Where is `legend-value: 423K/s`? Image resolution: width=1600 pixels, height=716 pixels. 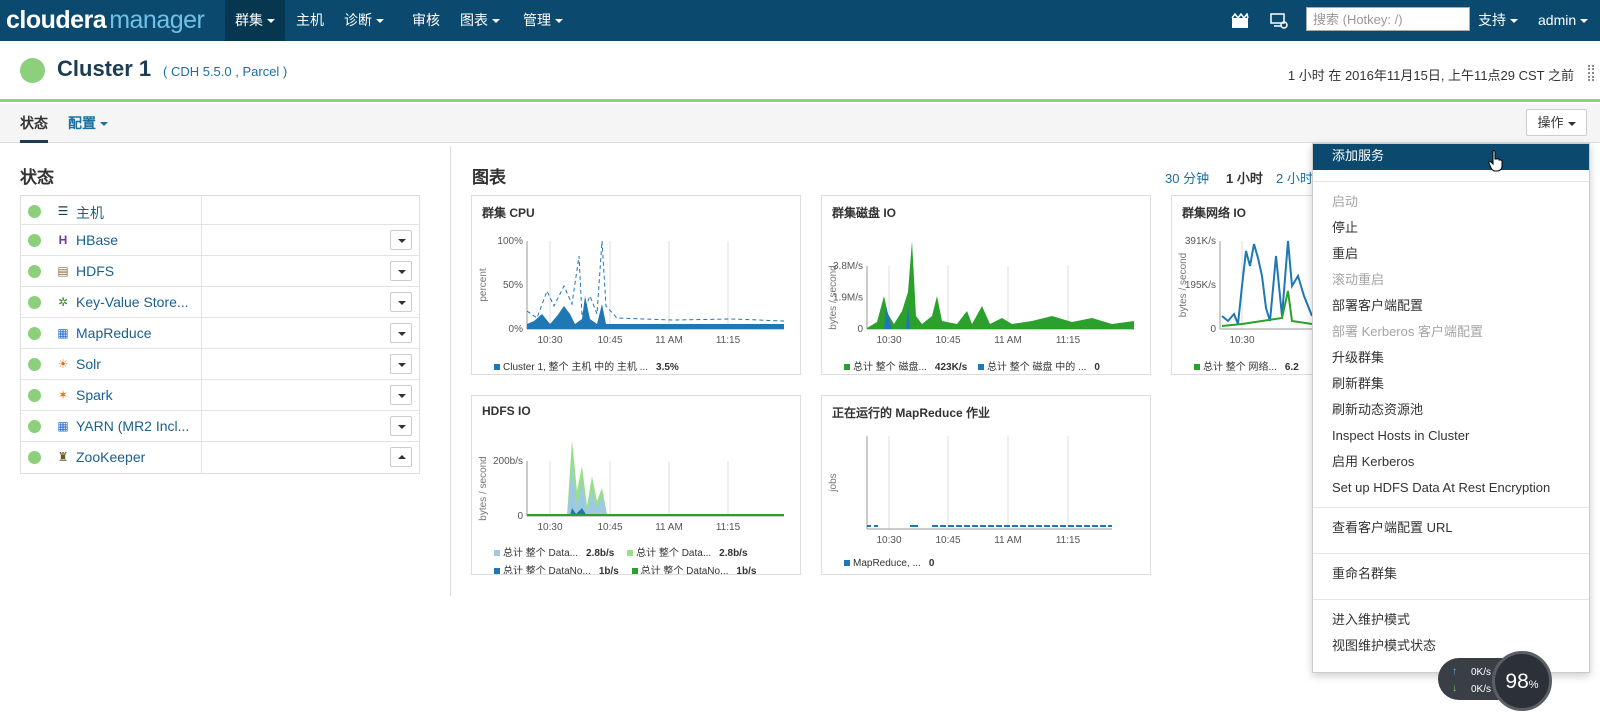
legend-value: 423K/s is located at coordinates (951, 367).